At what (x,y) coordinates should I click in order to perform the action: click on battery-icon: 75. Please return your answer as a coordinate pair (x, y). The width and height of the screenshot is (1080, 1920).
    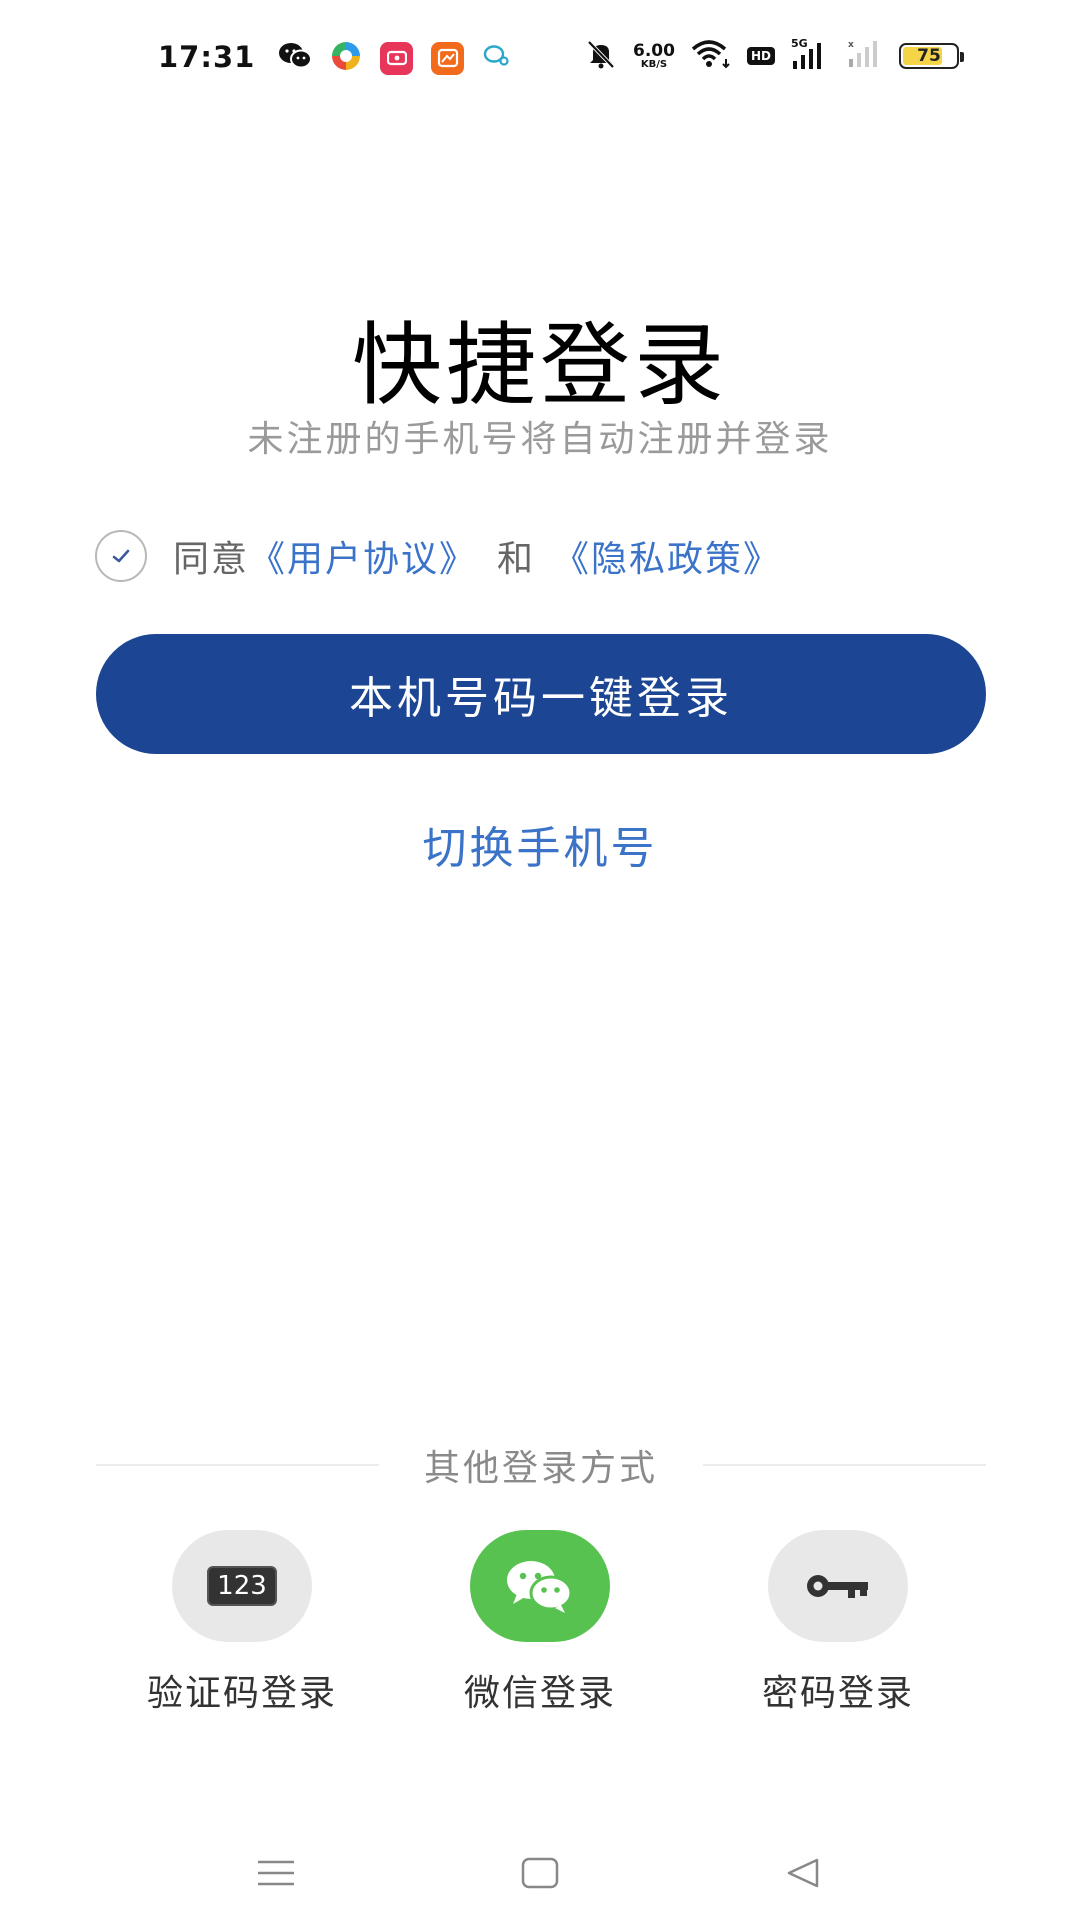
    Looking at the image, I should click on (931, 56).